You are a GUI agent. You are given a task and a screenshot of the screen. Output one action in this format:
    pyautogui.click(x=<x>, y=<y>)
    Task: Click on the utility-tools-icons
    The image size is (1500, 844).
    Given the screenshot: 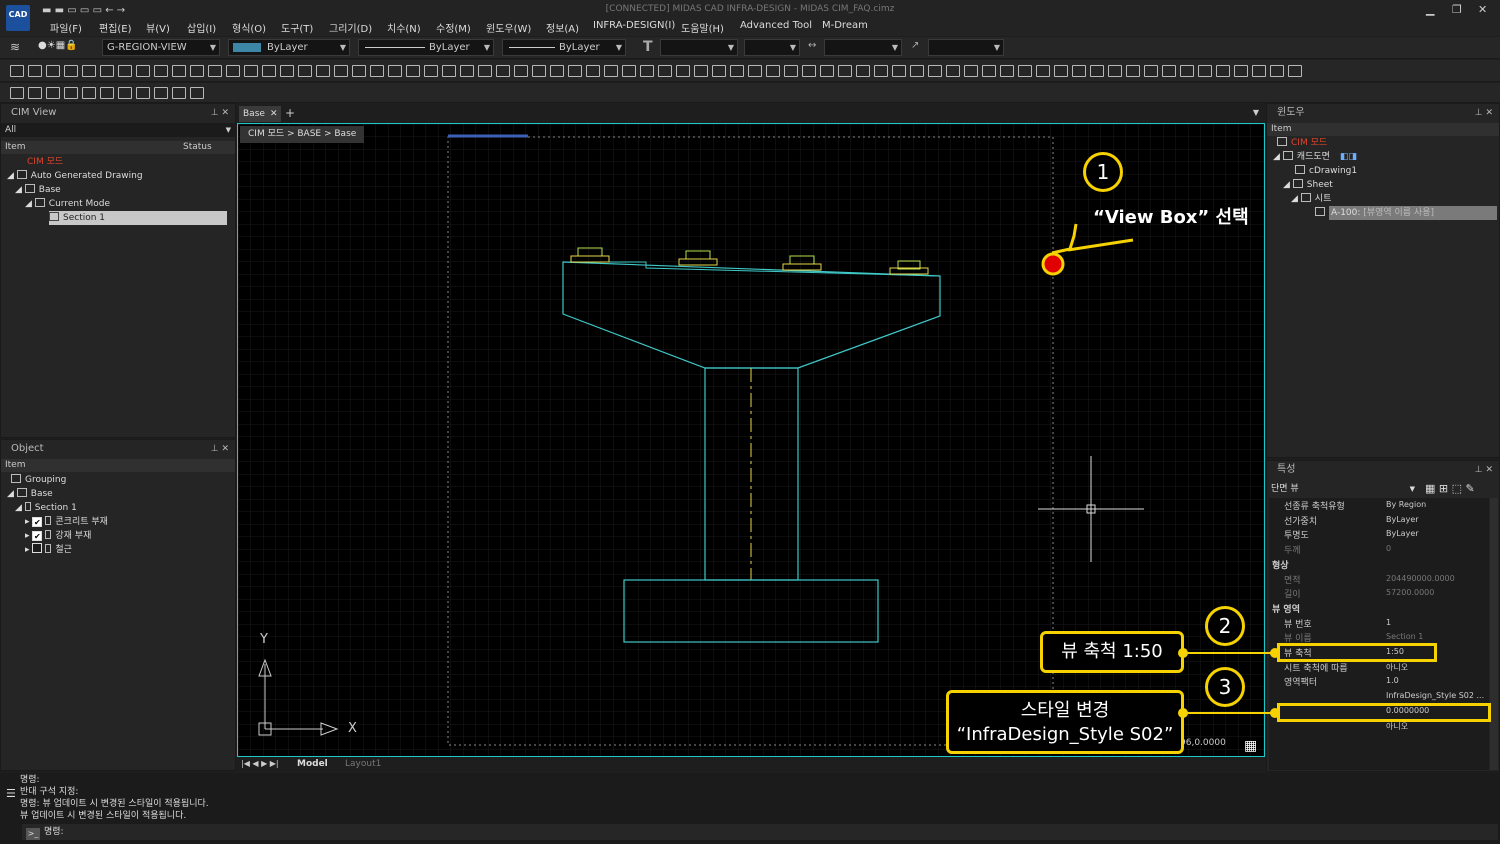 What is the action you would take?
    pyautogui.click(x=113, y=93)
    